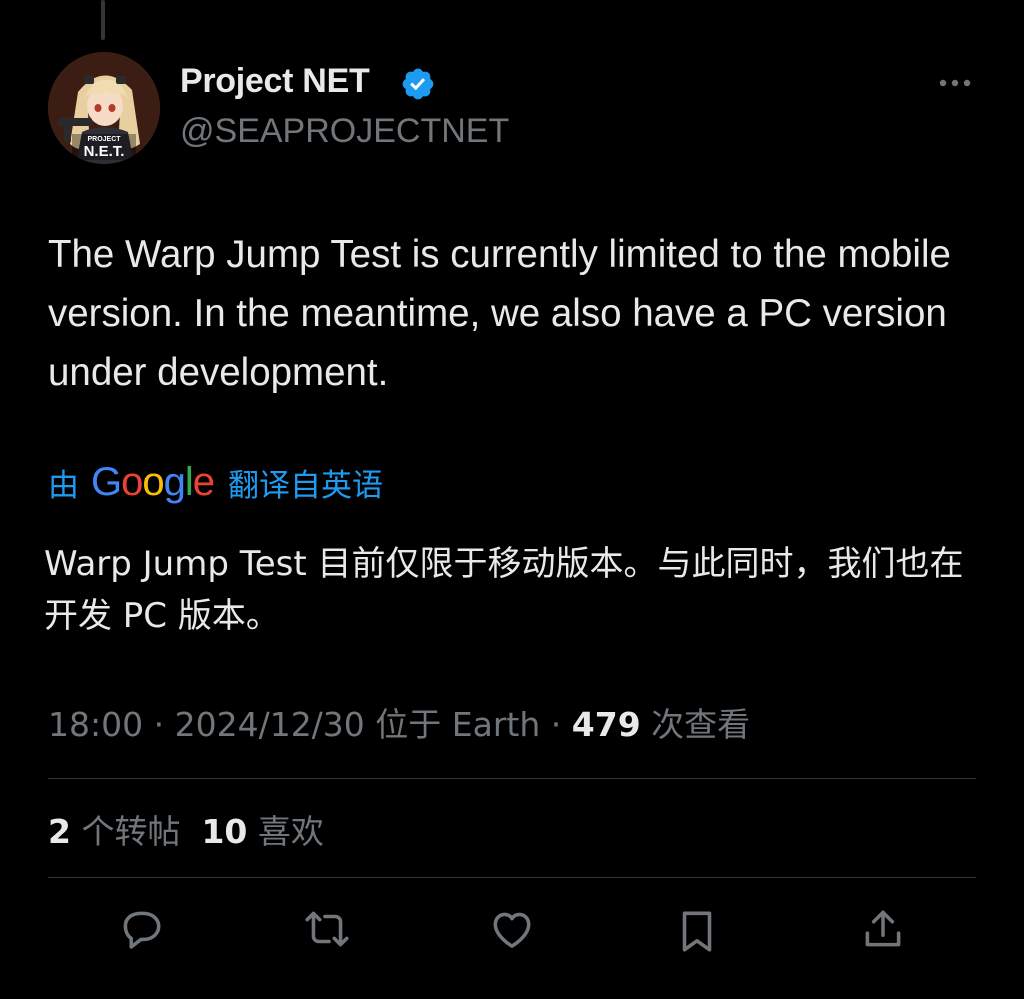 Image resolution: width=1024 pixels, height=999 pixels. Describe the element at coordinates (458, 724) in the screenshot. I see `tweet-location: 位于 Earth` at that location.